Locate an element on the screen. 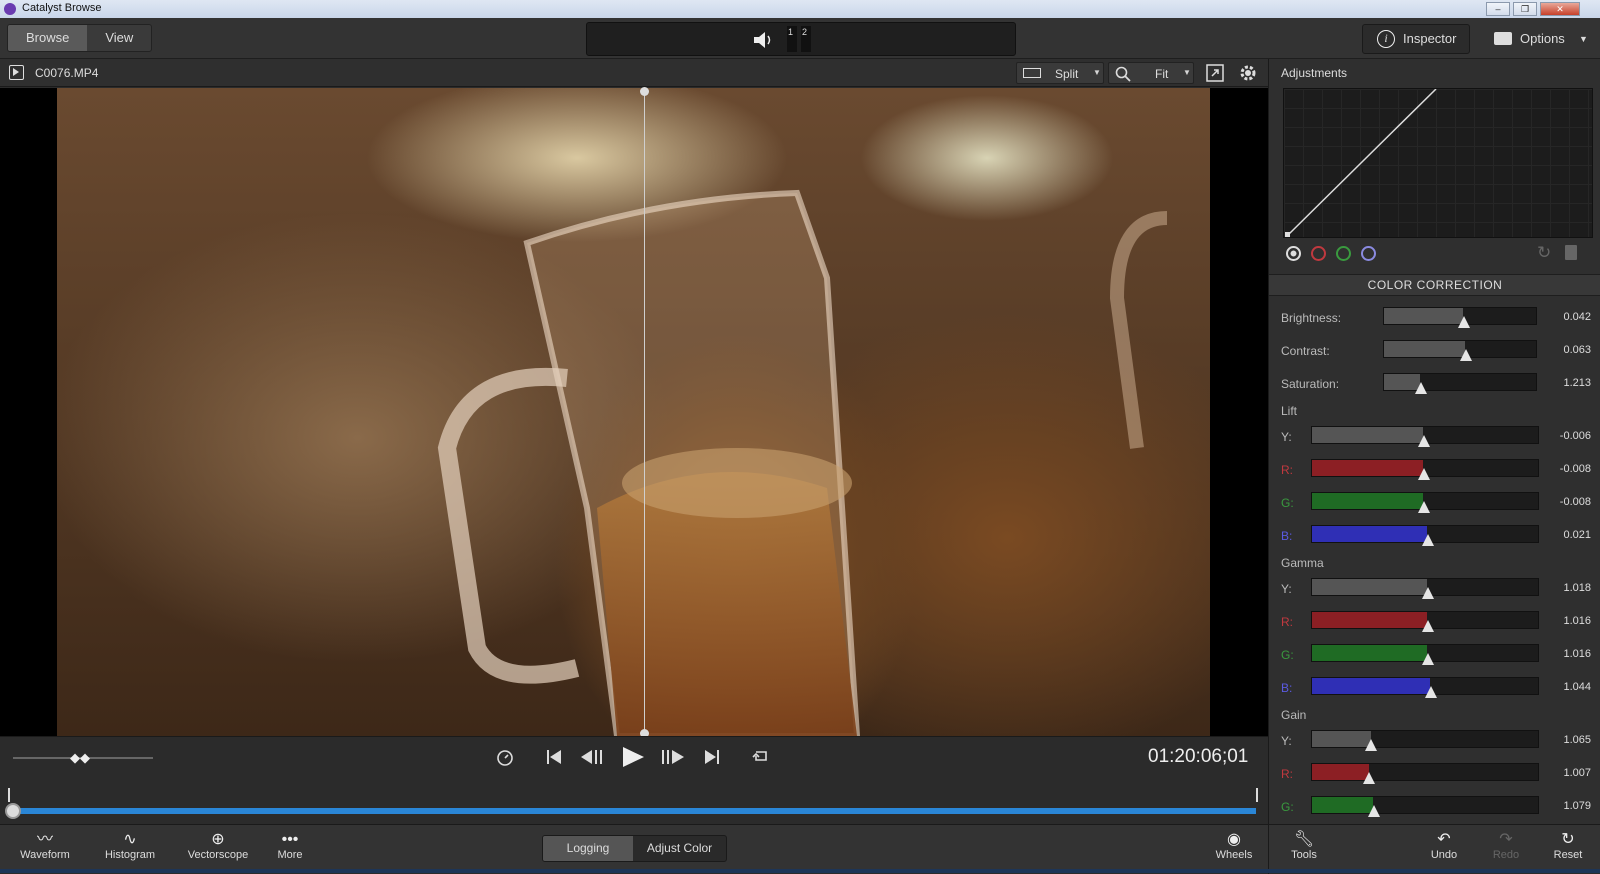 Image resolution: width=1600 pixels, height=874 pixels. vectorscope-button: ⊕ Vectorscope is located at coordinates (218, 846).